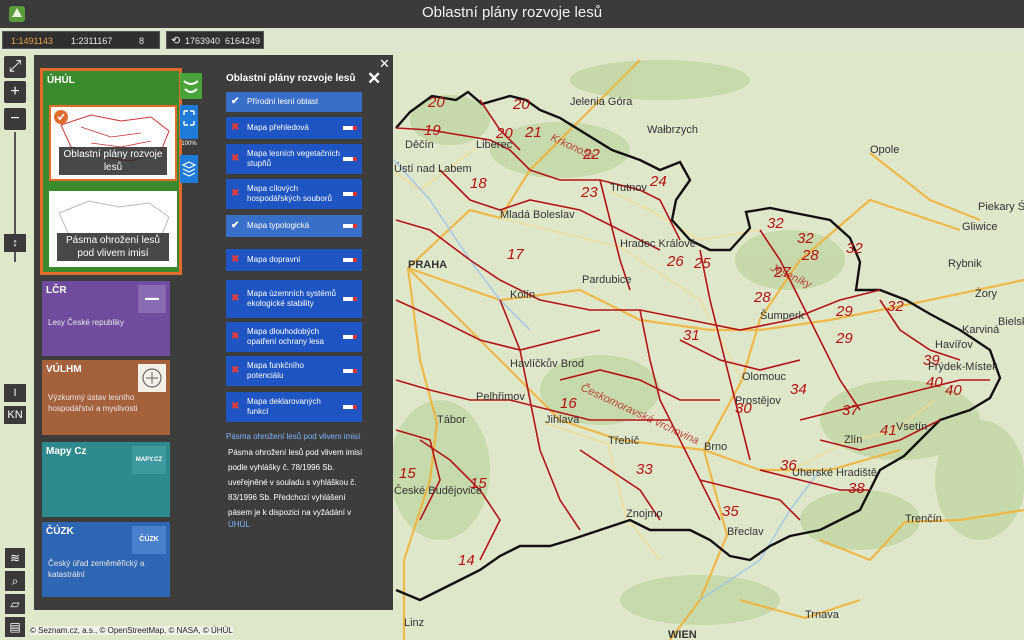  What do you see at coordinates (911, 427) in the screenshot?
I see `place-label: Vsetín` at bounding box center [911, 427].